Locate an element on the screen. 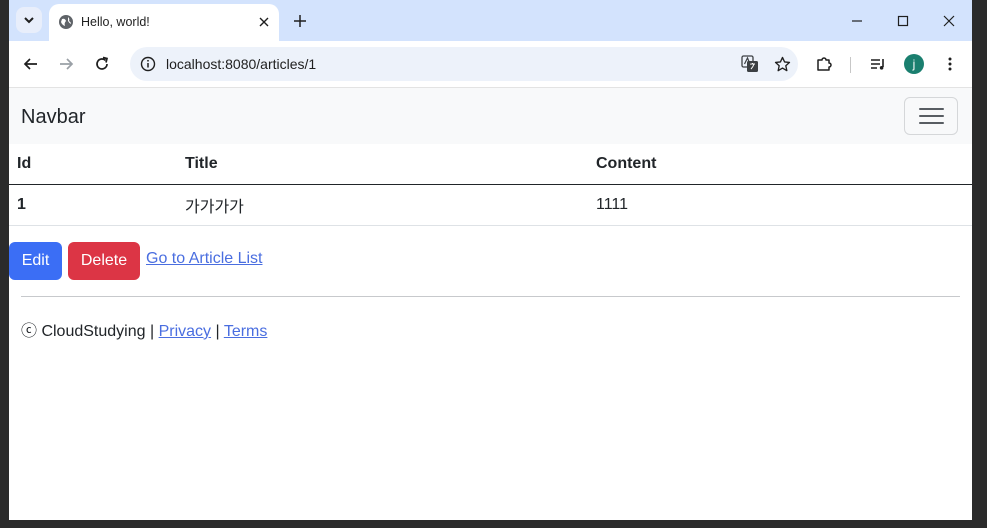 This screenshot has height=528, width=987. url-text: localhost:8080/articles/1 is located at coordinates (241, 64).